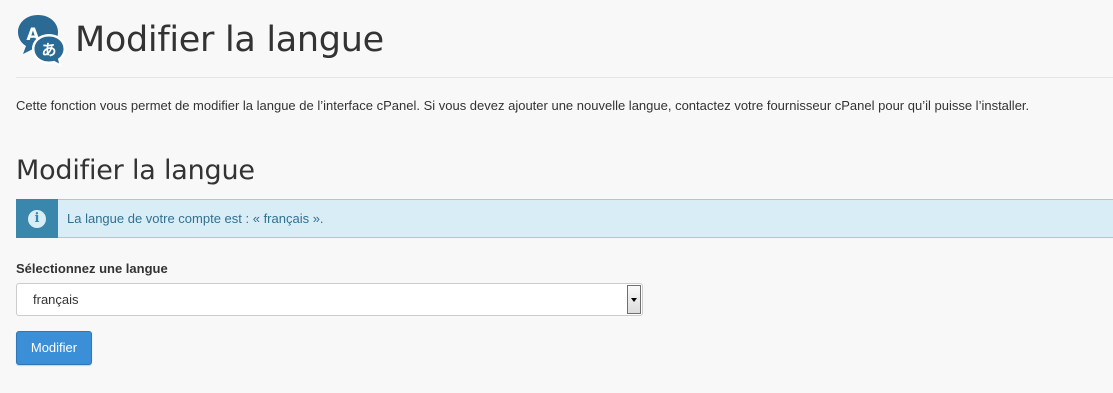 The height and width of the screenshot is (393, 1113). Describe the element at coordinates (48, 50) in the screenshot. I see `svg-text: あ` at that location.